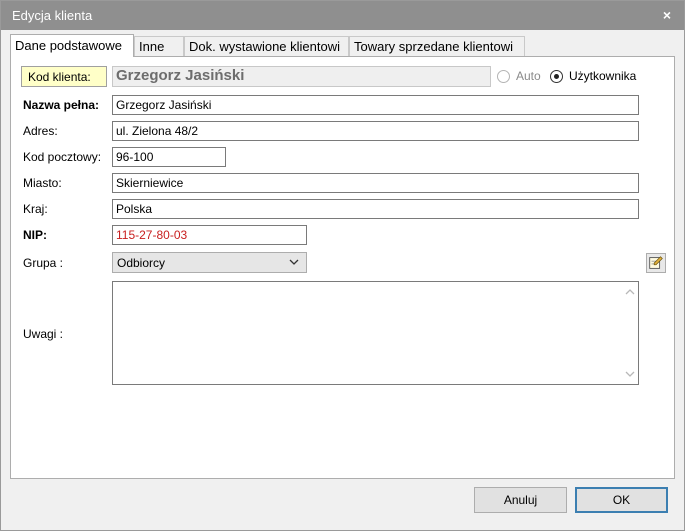  I want to click on edit-note-button, so click(656, 263).